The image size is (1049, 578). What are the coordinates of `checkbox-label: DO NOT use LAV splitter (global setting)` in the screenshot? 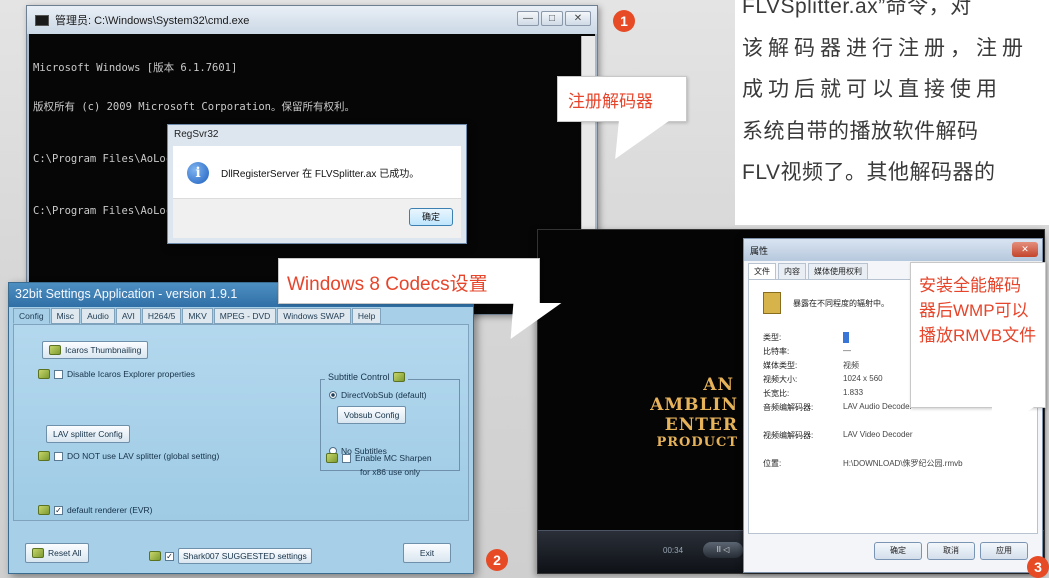 It's located at (143, 456).